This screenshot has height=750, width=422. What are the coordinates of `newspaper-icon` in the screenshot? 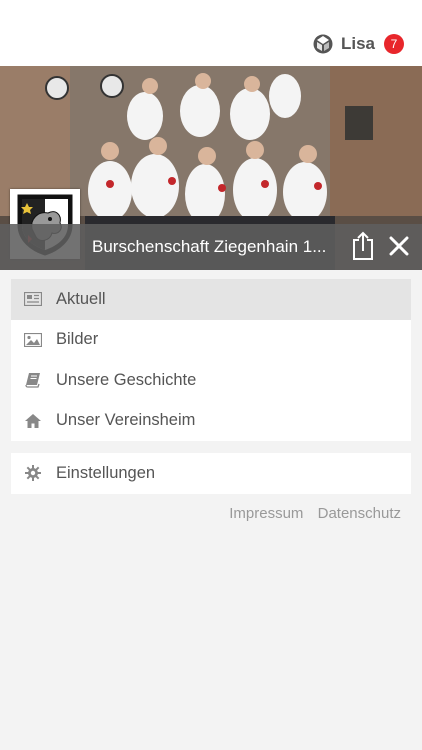 It's located at (33, 299).